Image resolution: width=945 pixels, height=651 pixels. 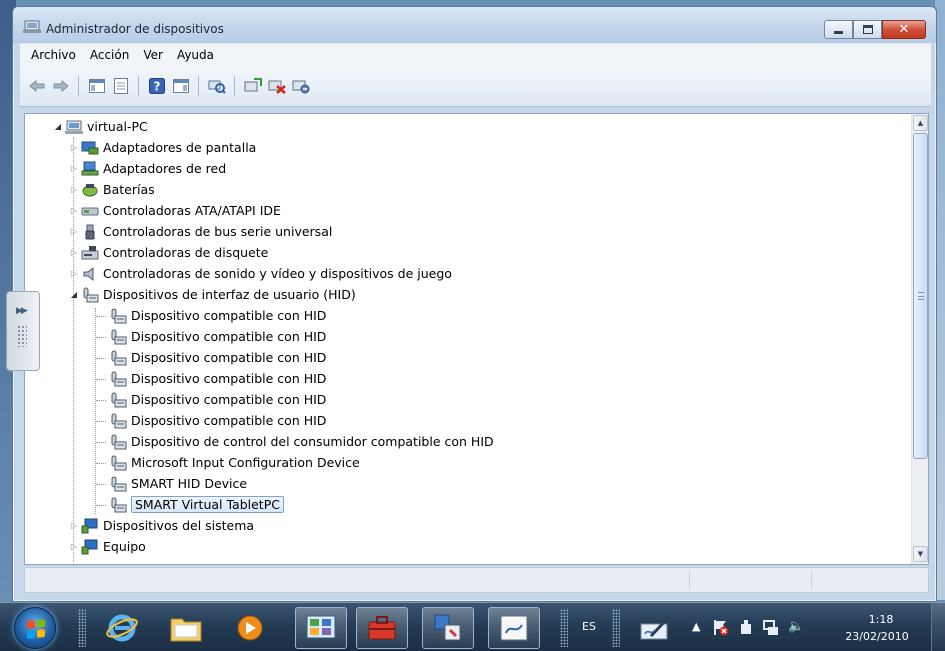 I want to click on scan-hardware-button, so click(x=216, y=85).